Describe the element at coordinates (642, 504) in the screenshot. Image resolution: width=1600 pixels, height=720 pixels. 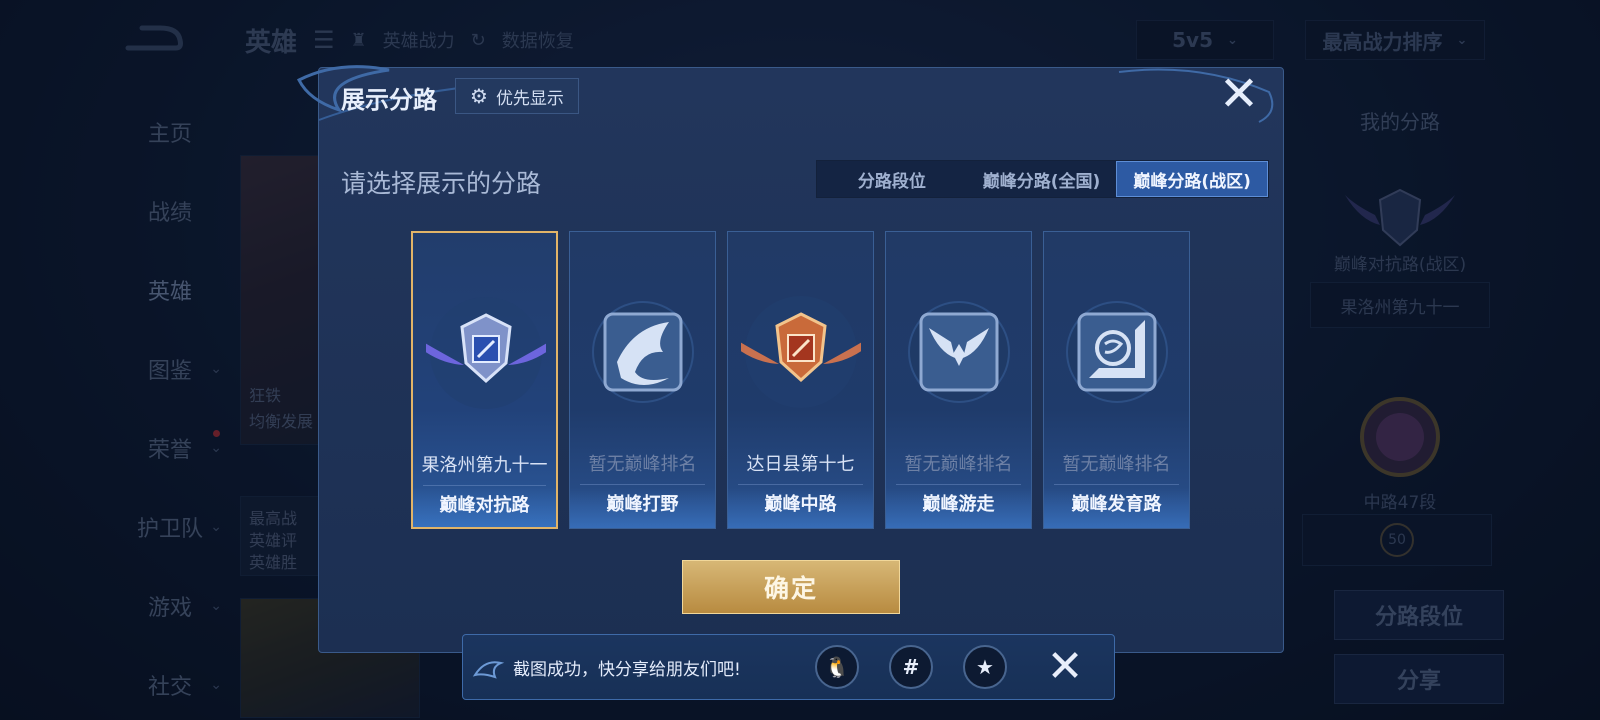
I see `lane-name: 巅峰打野` at that location.